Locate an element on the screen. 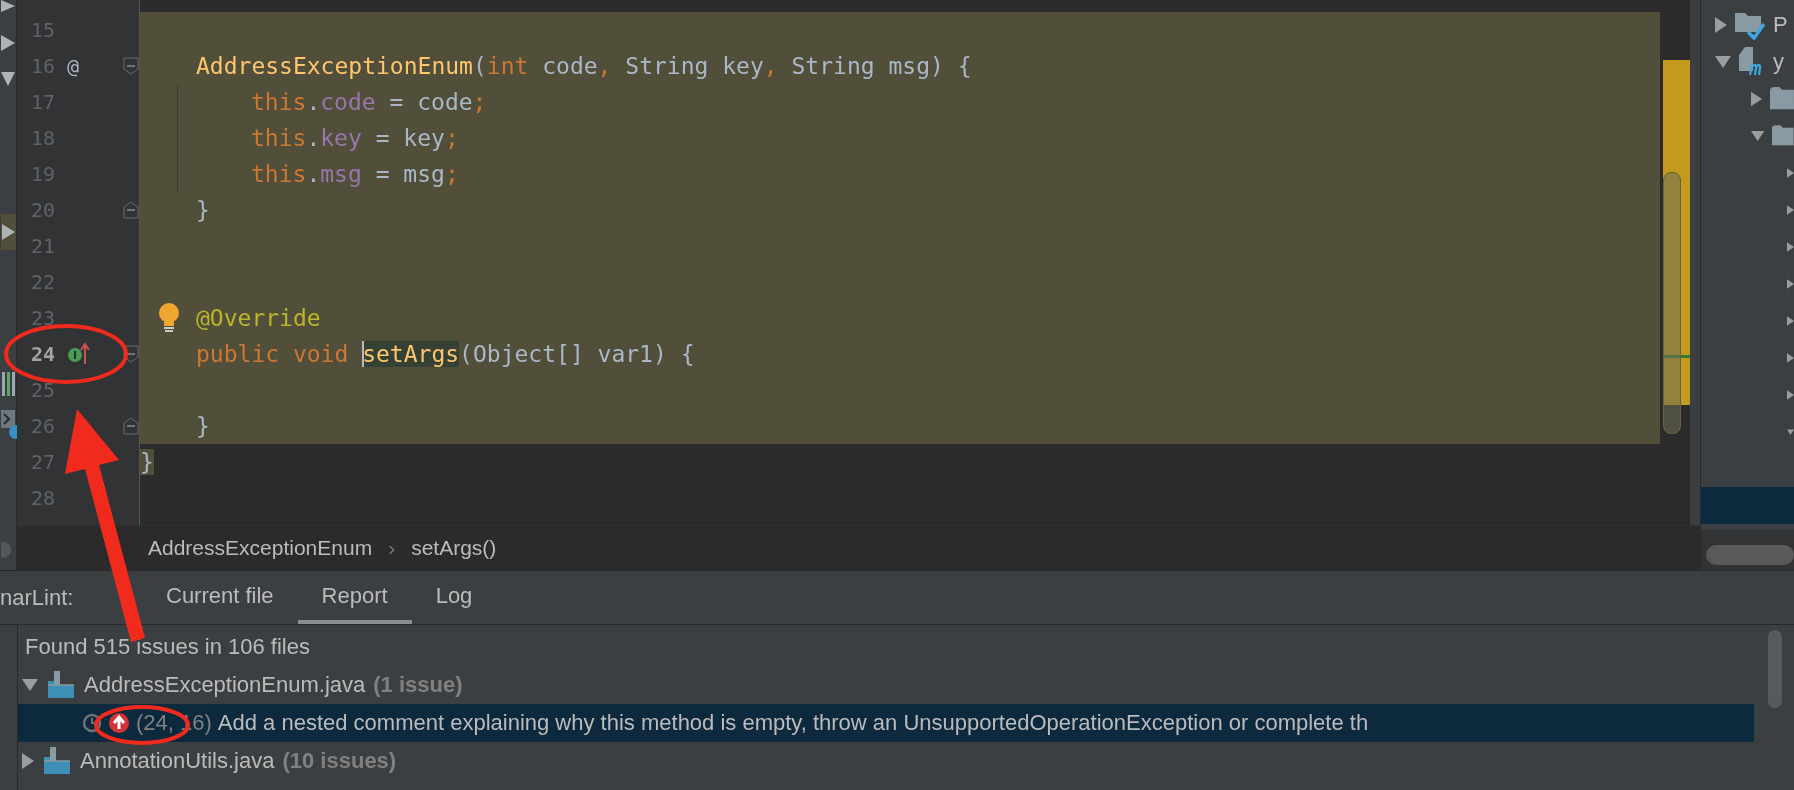  breadcrumb-item: setArgs() is located at coordinates (454, 548).